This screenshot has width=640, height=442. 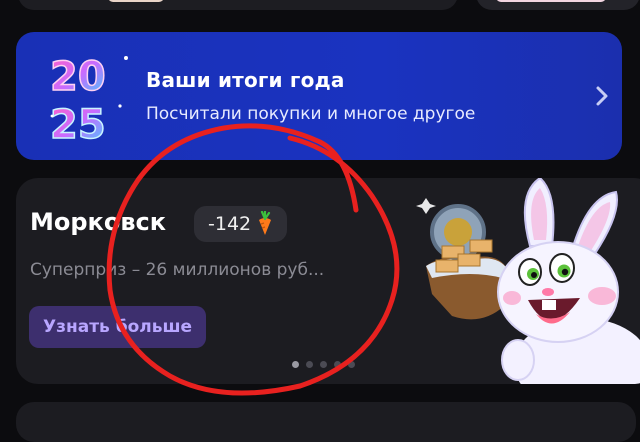 I want to click on previous-card-left, so click(x=238, y=5).